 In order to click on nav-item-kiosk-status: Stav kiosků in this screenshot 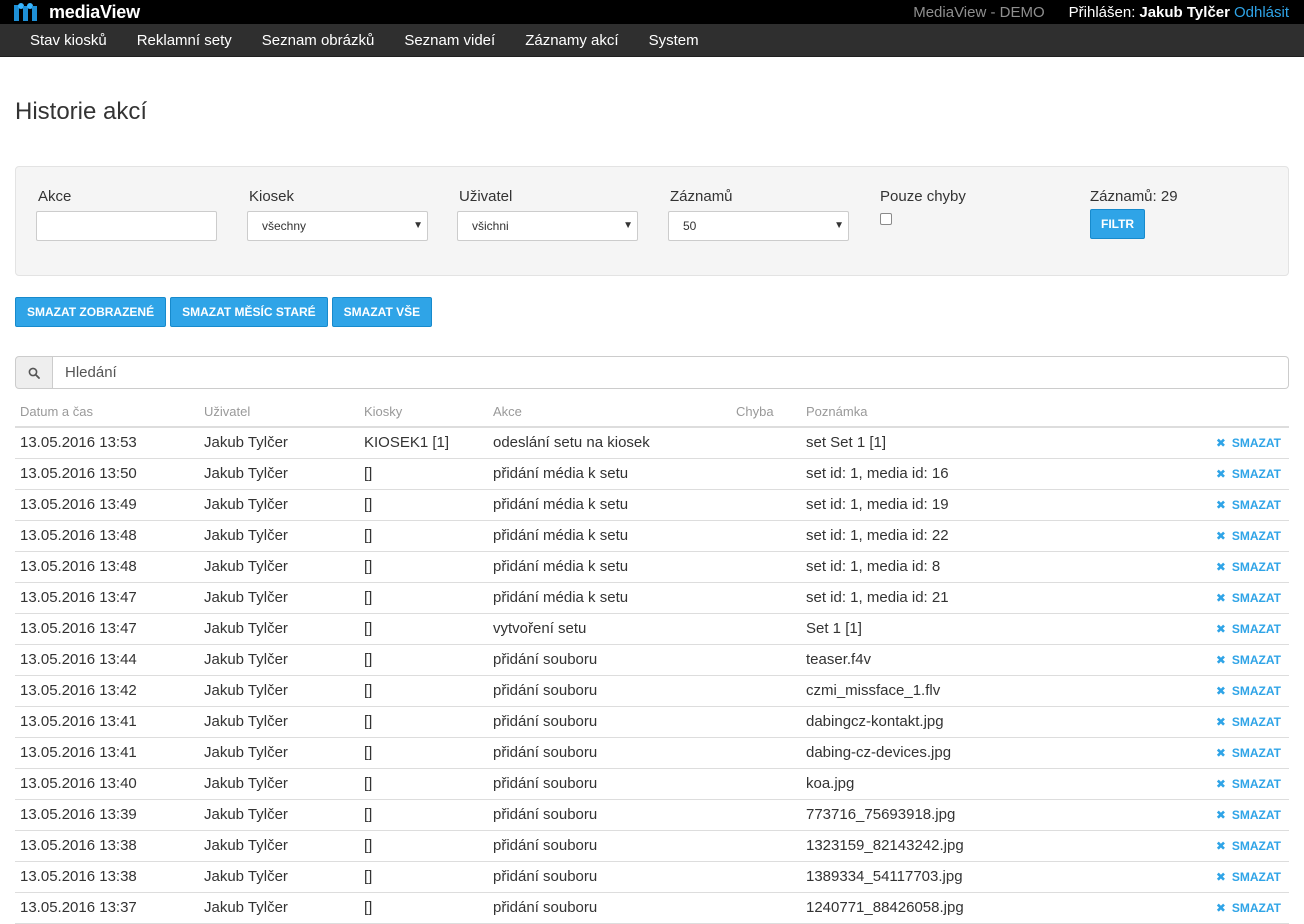, I will do `click(68, 40)`.